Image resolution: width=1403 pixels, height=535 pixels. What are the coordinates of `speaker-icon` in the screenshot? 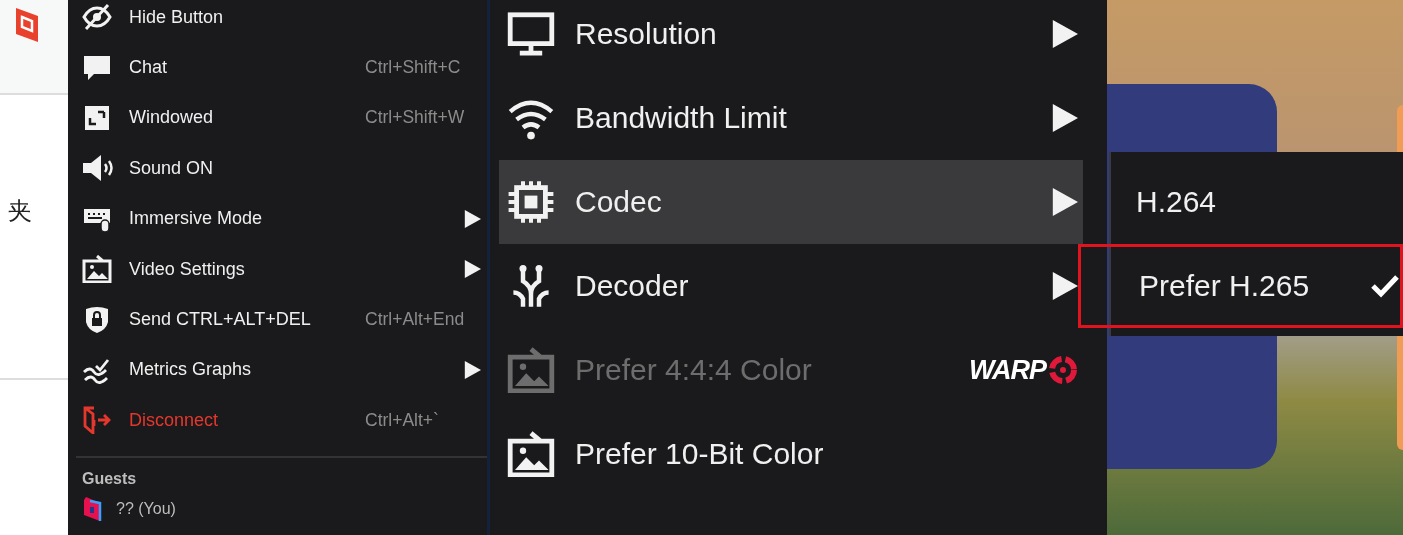 It's located at (99, 168).